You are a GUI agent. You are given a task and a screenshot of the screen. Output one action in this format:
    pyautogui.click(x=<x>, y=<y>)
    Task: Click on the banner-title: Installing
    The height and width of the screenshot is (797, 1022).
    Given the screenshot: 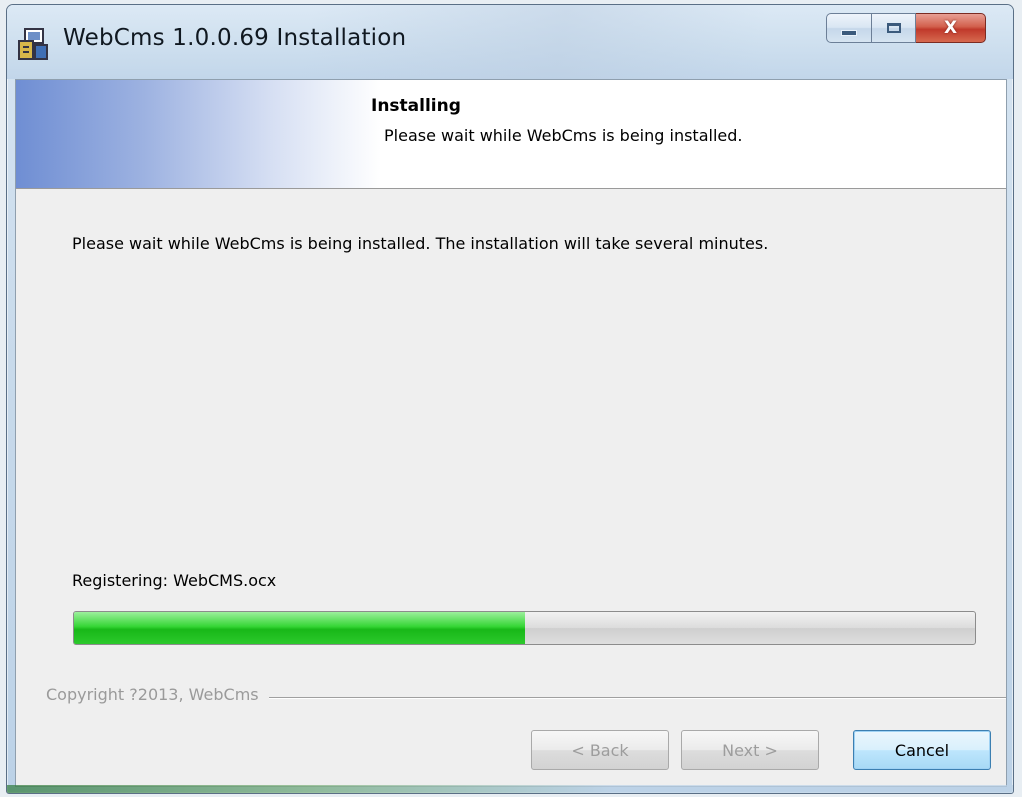 What is the action you would take?
    pyautogui.click(x=416, y=106)
    